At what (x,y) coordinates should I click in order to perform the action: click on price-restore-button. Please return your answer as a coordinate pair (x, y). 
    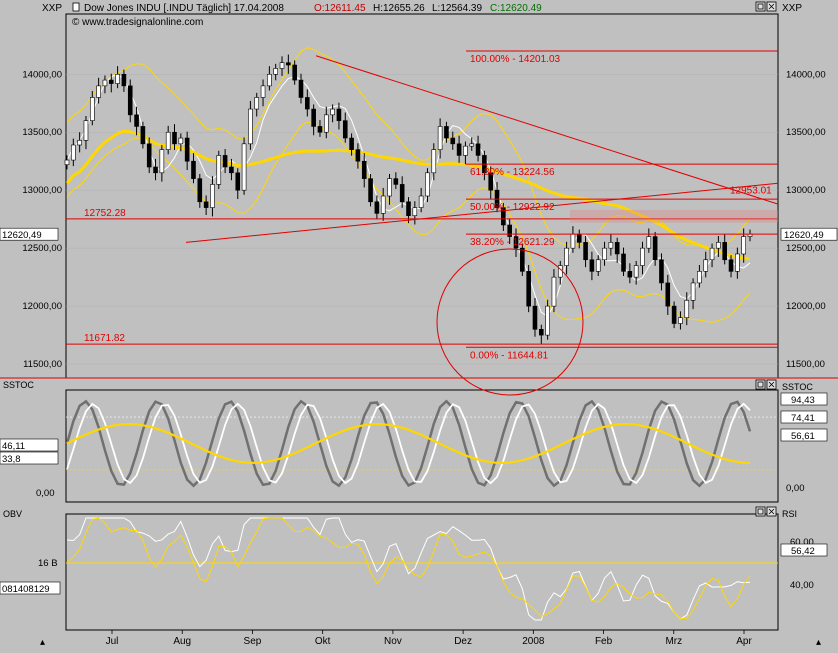
    Looking at the image, I should click on (760, 6).